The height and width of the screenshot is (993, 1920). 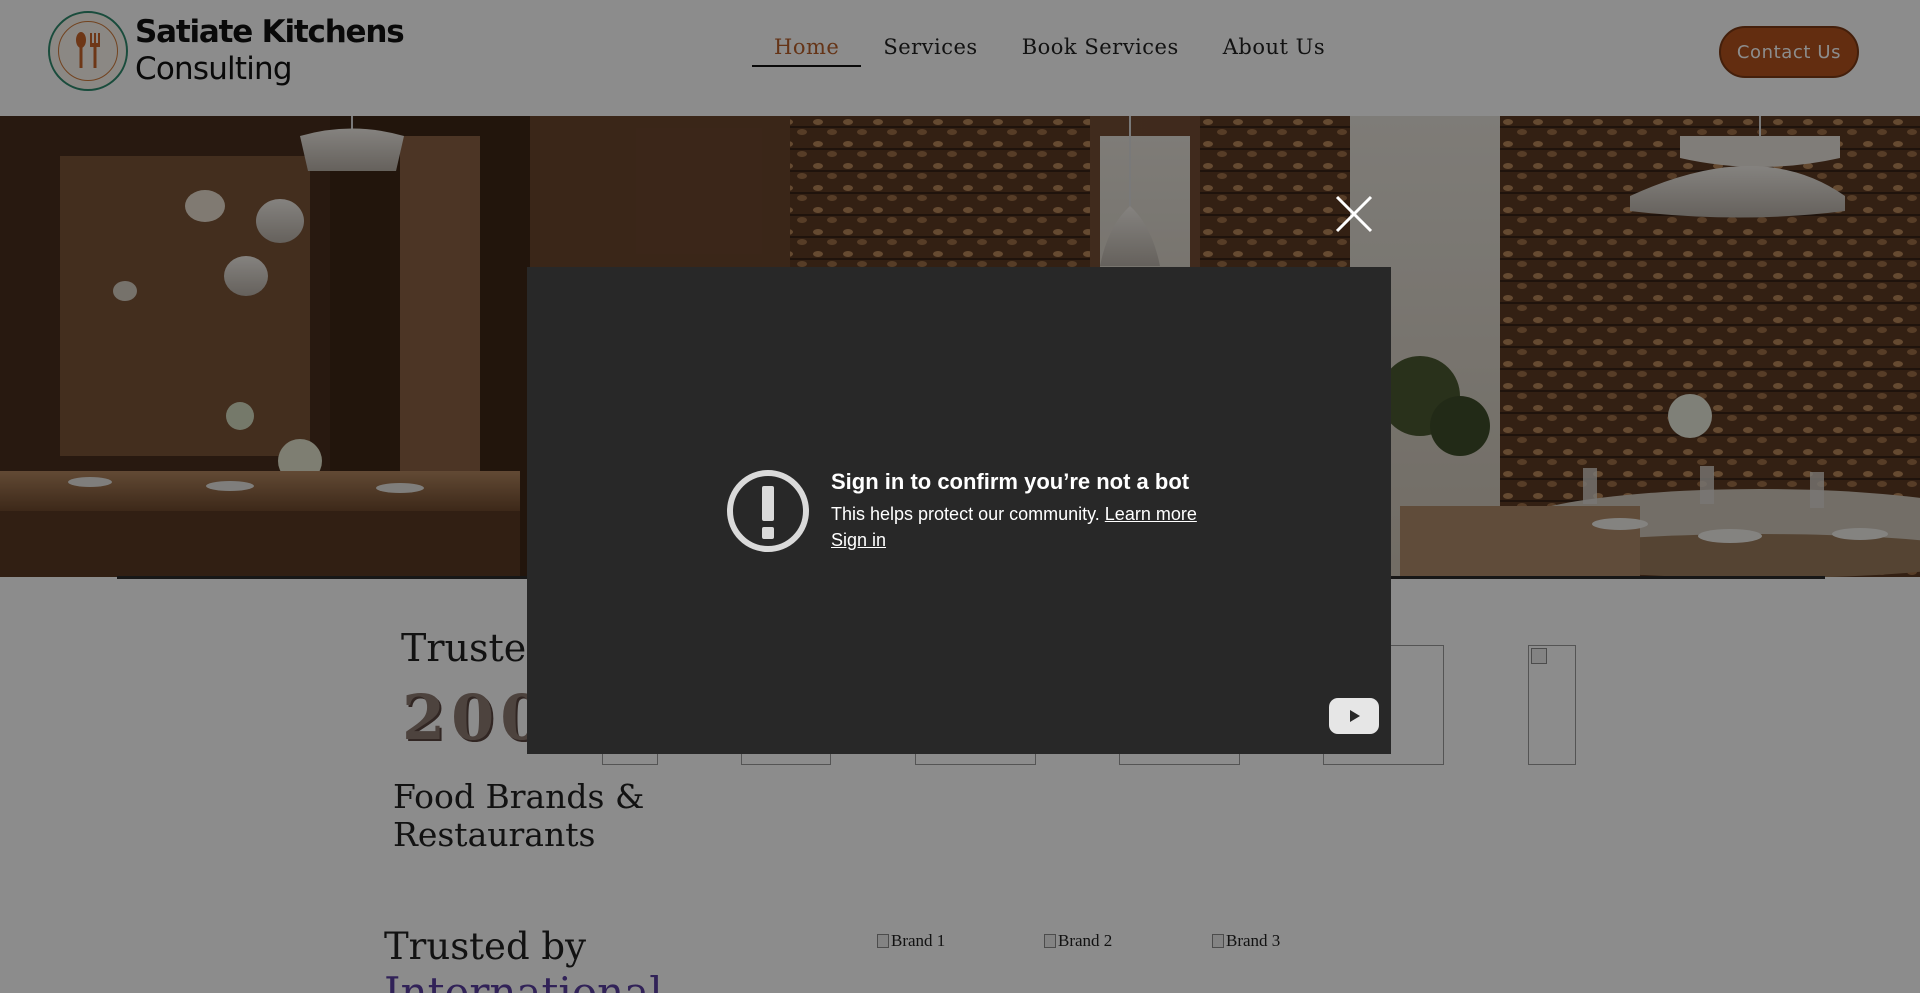 I want to click on alert-icon, so click(x=768, y=511).